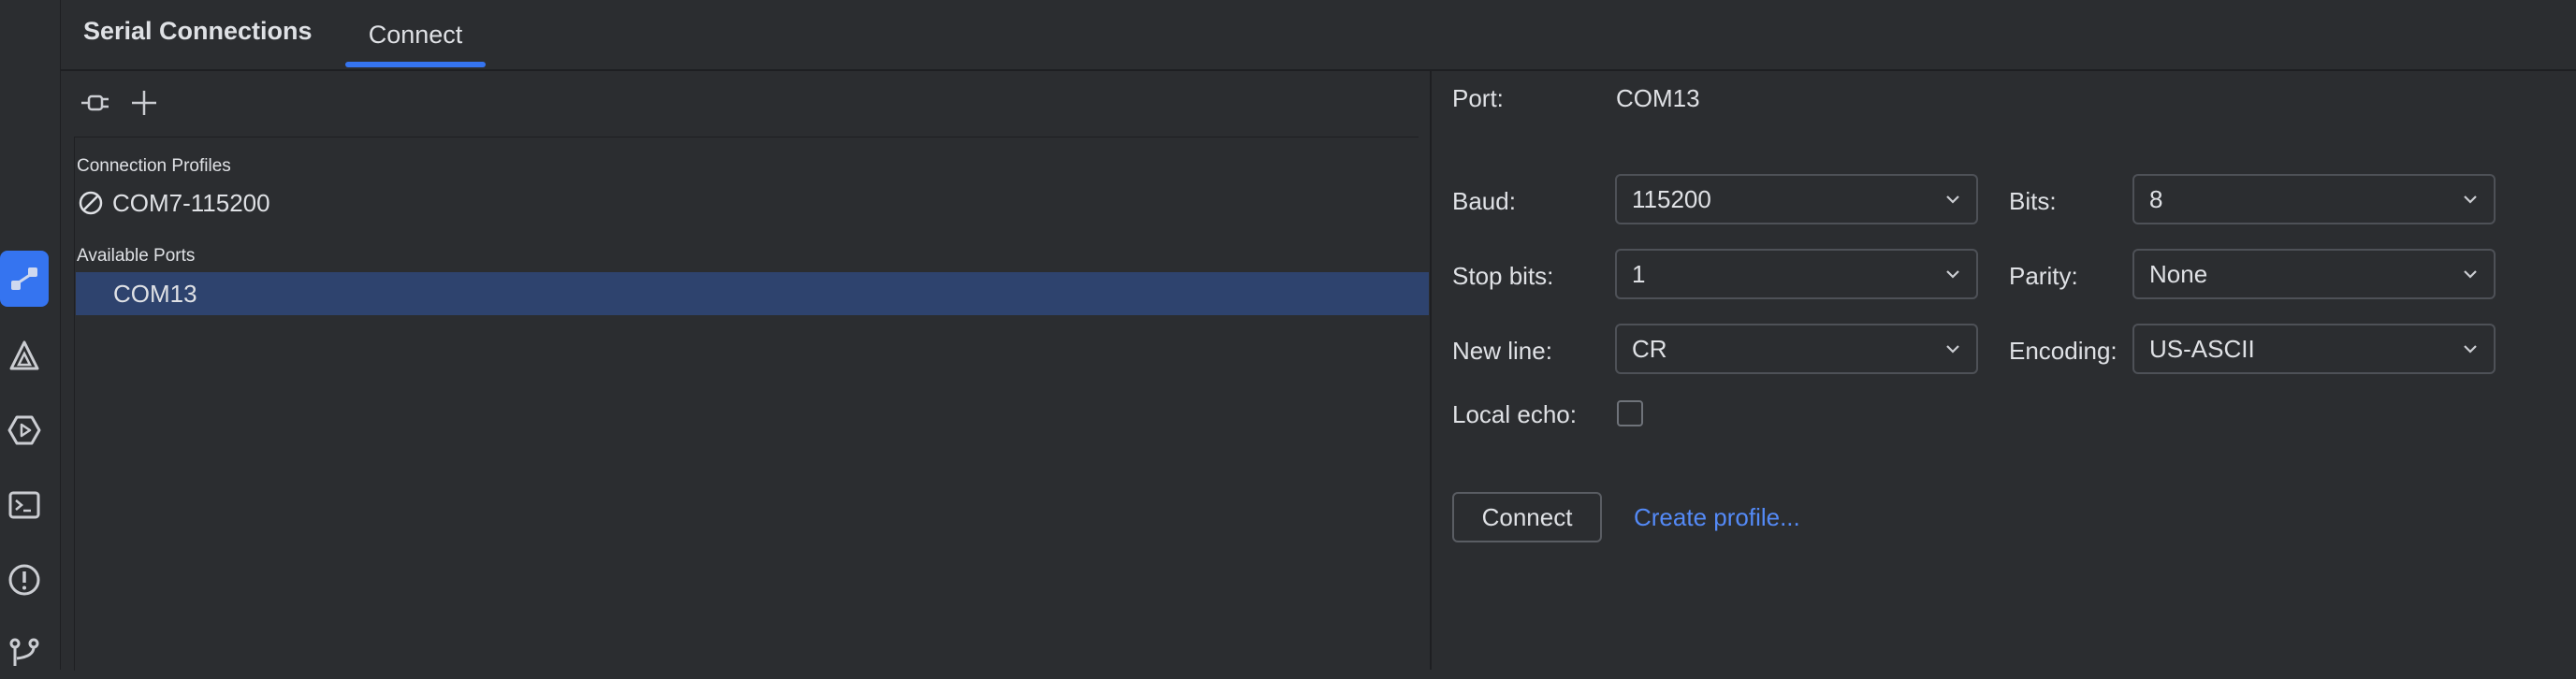 This screenshot has width=2576, height=679. I want to click on stopbits-label: Stop bits:, so click(1503, 276).